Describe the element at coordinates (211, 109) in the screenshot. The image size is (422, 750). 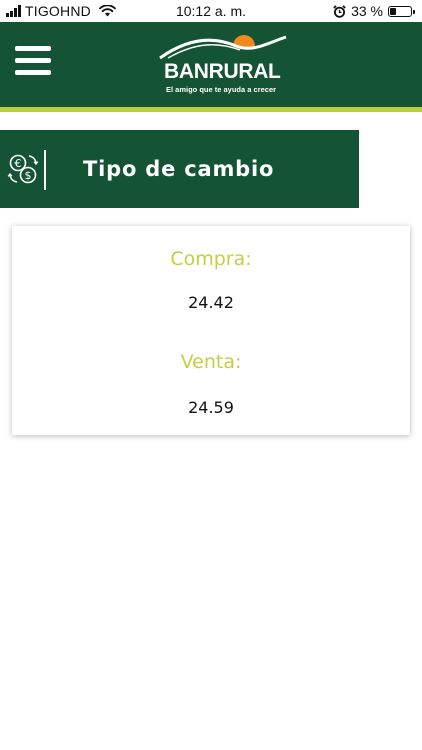
I see `header-accent-stripe` at that location.